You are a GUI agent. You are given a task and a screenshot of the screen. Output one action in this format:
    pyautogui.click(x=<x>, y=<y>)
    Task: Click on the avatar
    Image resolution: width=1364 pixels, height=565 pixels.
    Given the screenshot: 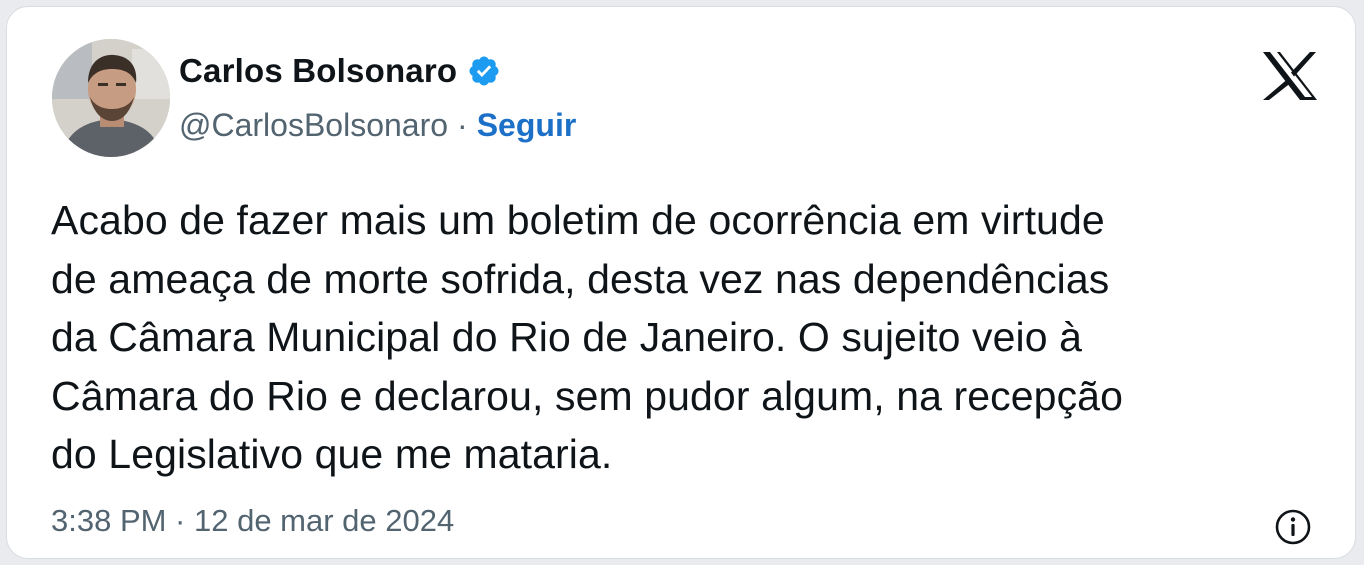 What is the action you would take?
    pyautogui.click(x=111, y=98)
    